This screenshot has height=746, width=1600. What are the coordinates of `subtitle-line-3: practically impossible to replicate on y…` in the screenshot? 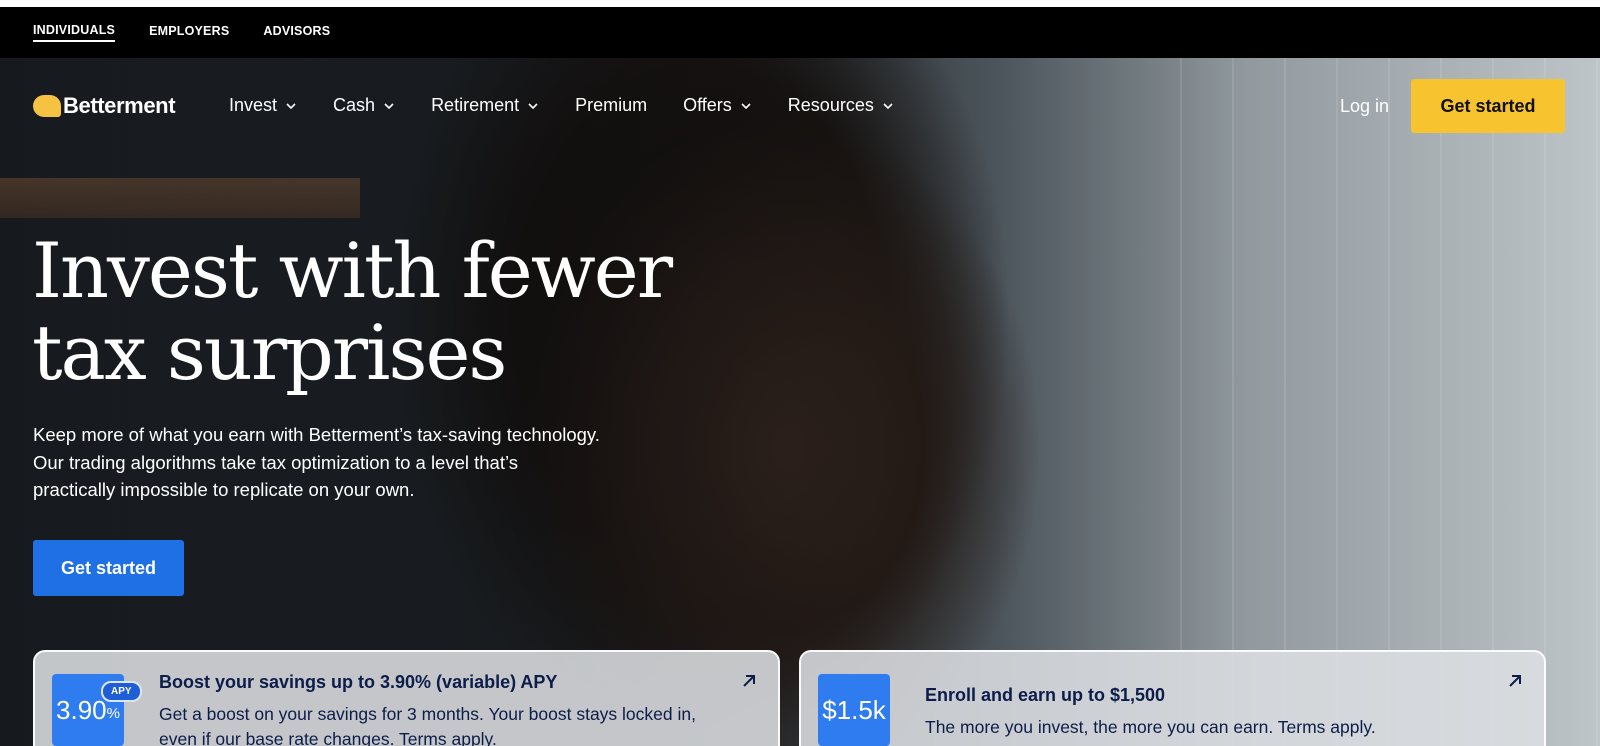 It's located at (224, 489).